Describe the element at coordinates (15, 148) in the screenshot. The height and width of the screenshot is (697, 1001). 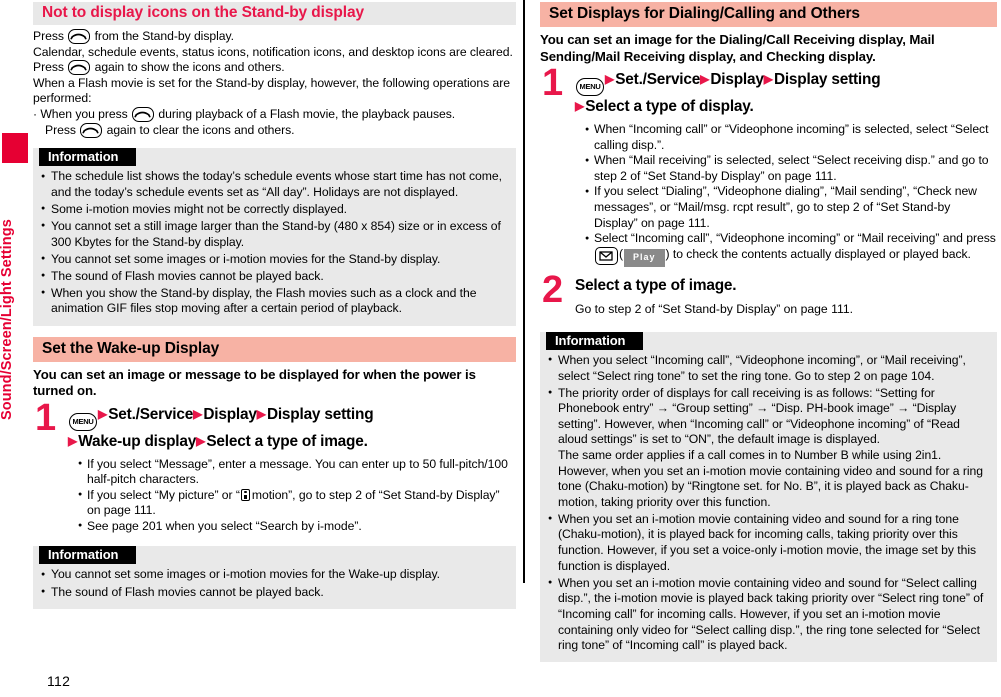
I see `chapter-tab-marker` at that location.